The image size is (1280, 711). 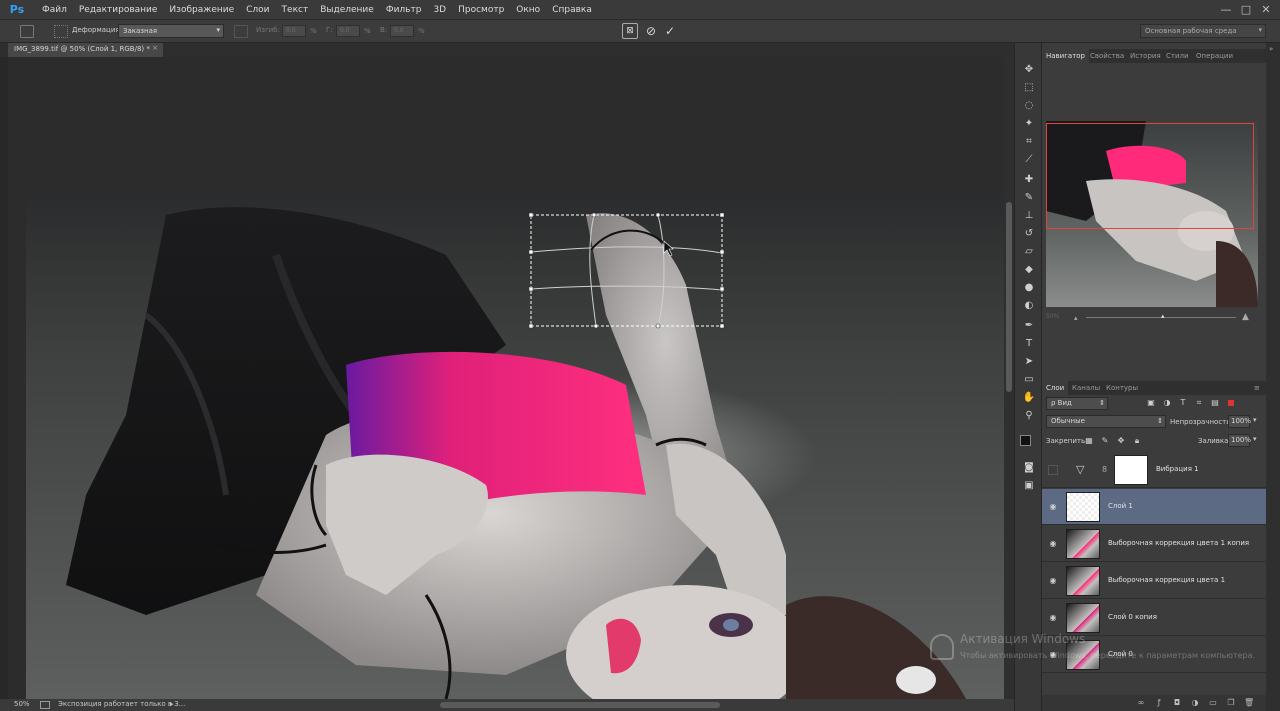 What do you see at coordinates (1137, 441) in the screenshot?
I see `lock-all-icon: 🔒︎` at bounding box center [1137, 441].